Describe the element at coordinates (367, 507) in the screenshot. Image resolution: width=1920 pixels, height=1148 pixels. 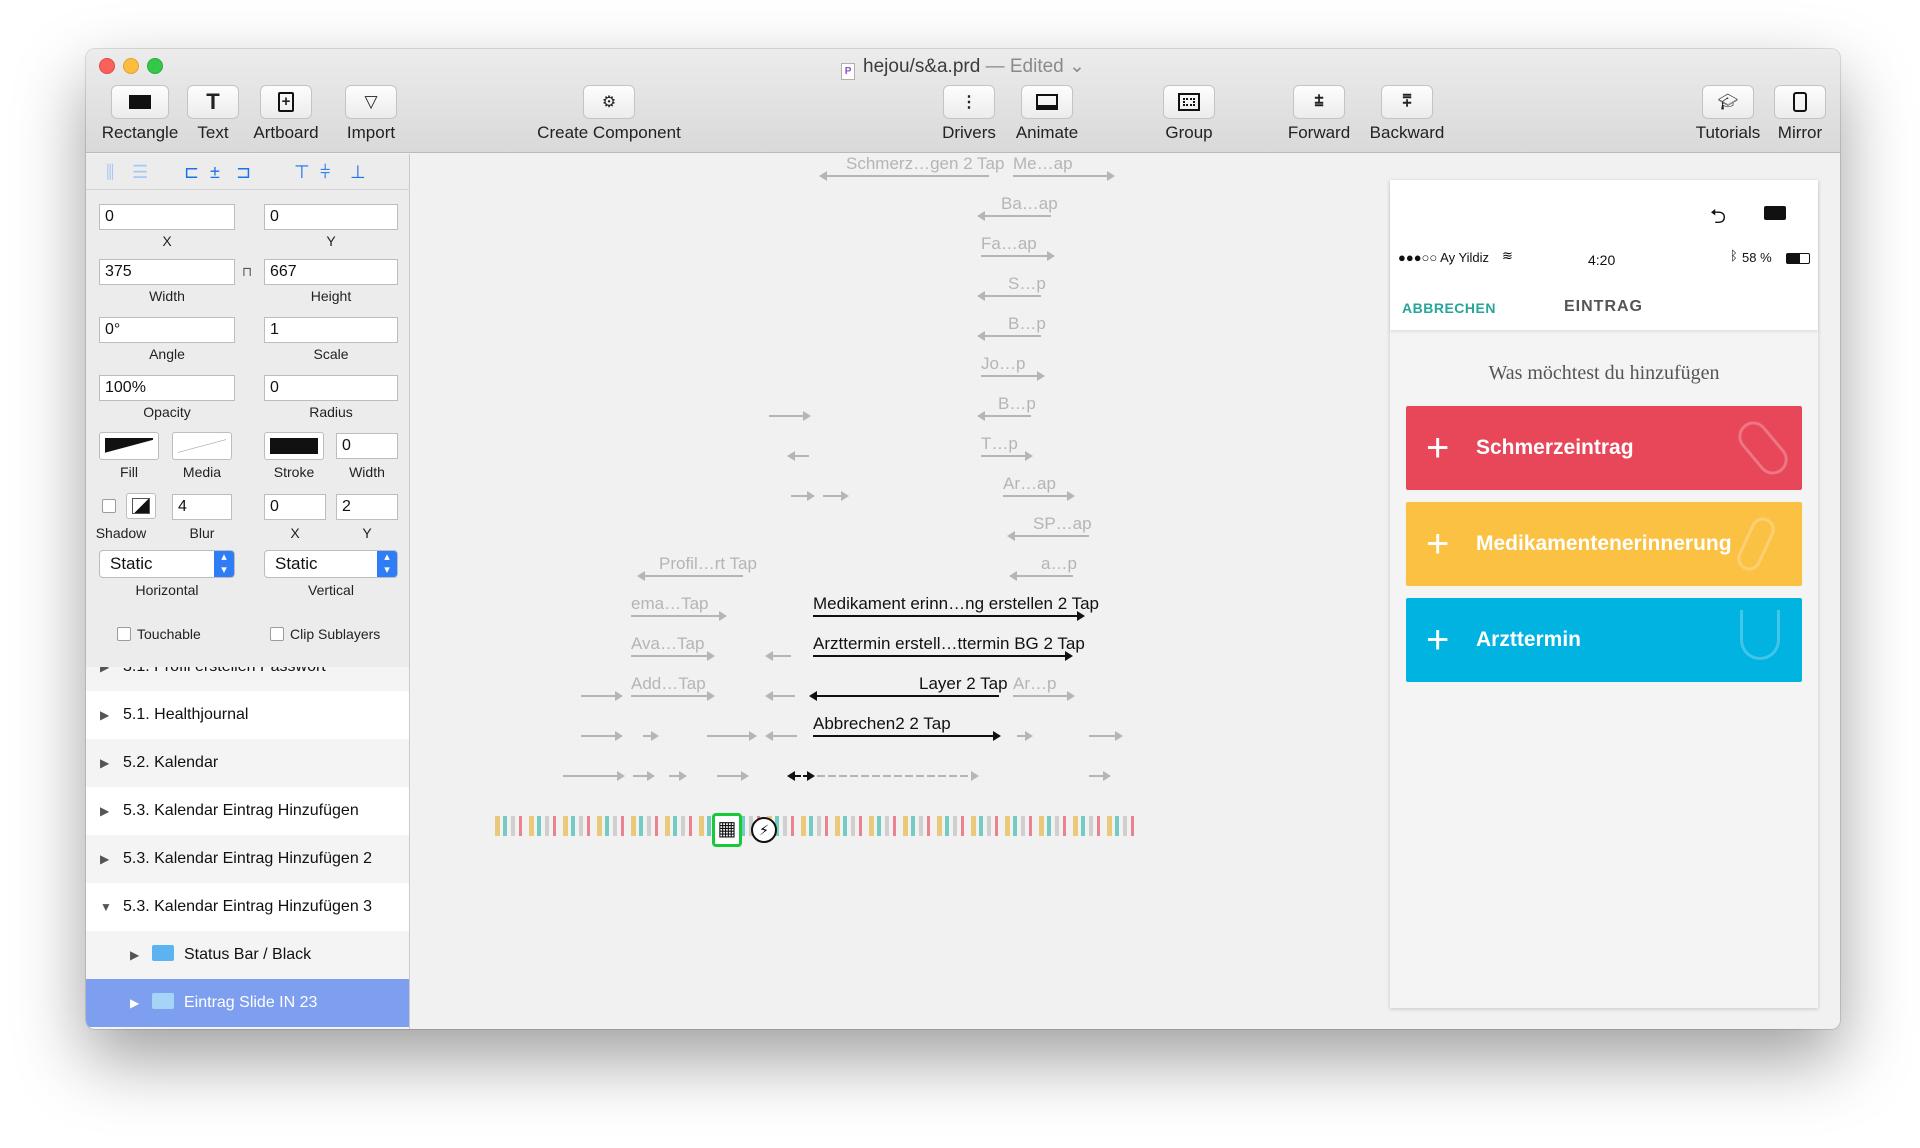
I see `shadow-y-field: 2` at that location.